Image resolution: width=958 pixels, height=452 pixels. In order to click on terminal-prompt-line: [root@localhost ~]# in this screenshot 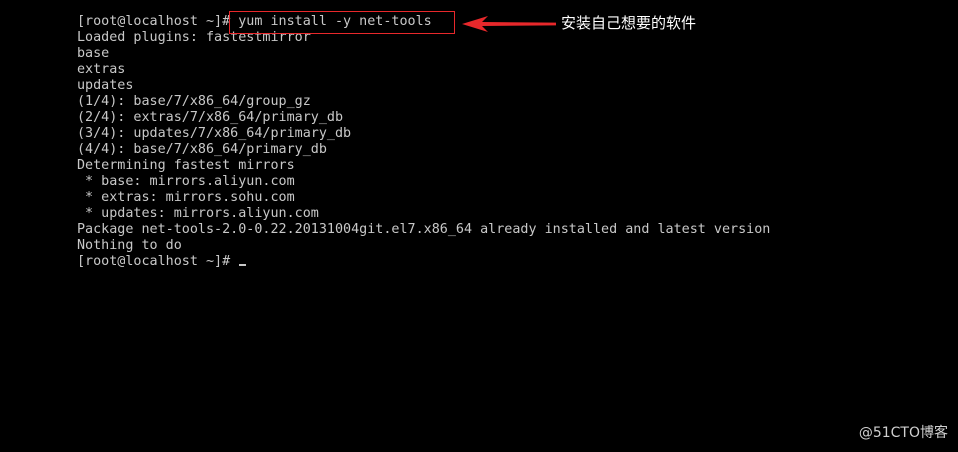, I will do `click(423, 262)`.